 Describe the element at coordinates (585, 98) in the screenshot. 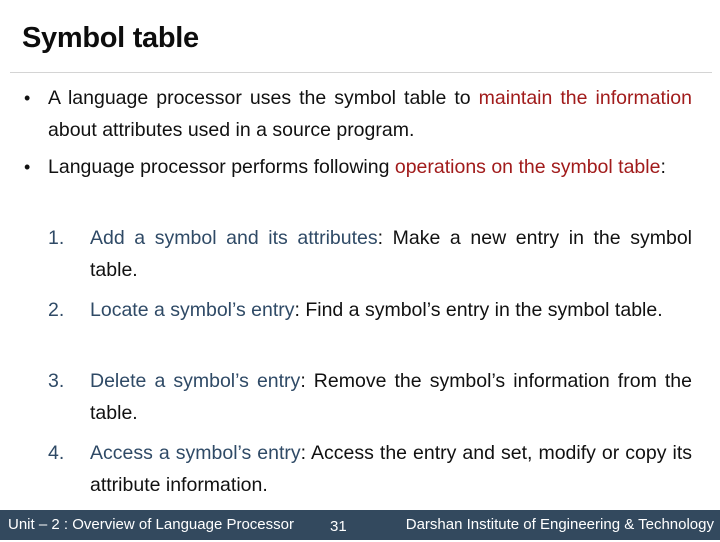

I see `highlight-text: maintain the information` at that location.